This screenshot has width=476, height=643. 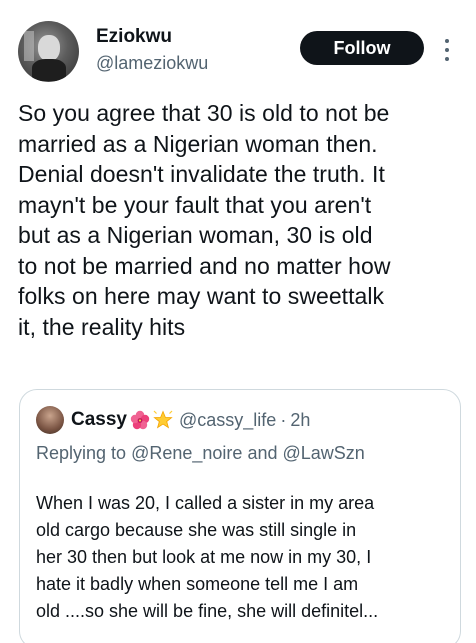 I want to click on reply-and-label: and, so click(x=262, y=453).